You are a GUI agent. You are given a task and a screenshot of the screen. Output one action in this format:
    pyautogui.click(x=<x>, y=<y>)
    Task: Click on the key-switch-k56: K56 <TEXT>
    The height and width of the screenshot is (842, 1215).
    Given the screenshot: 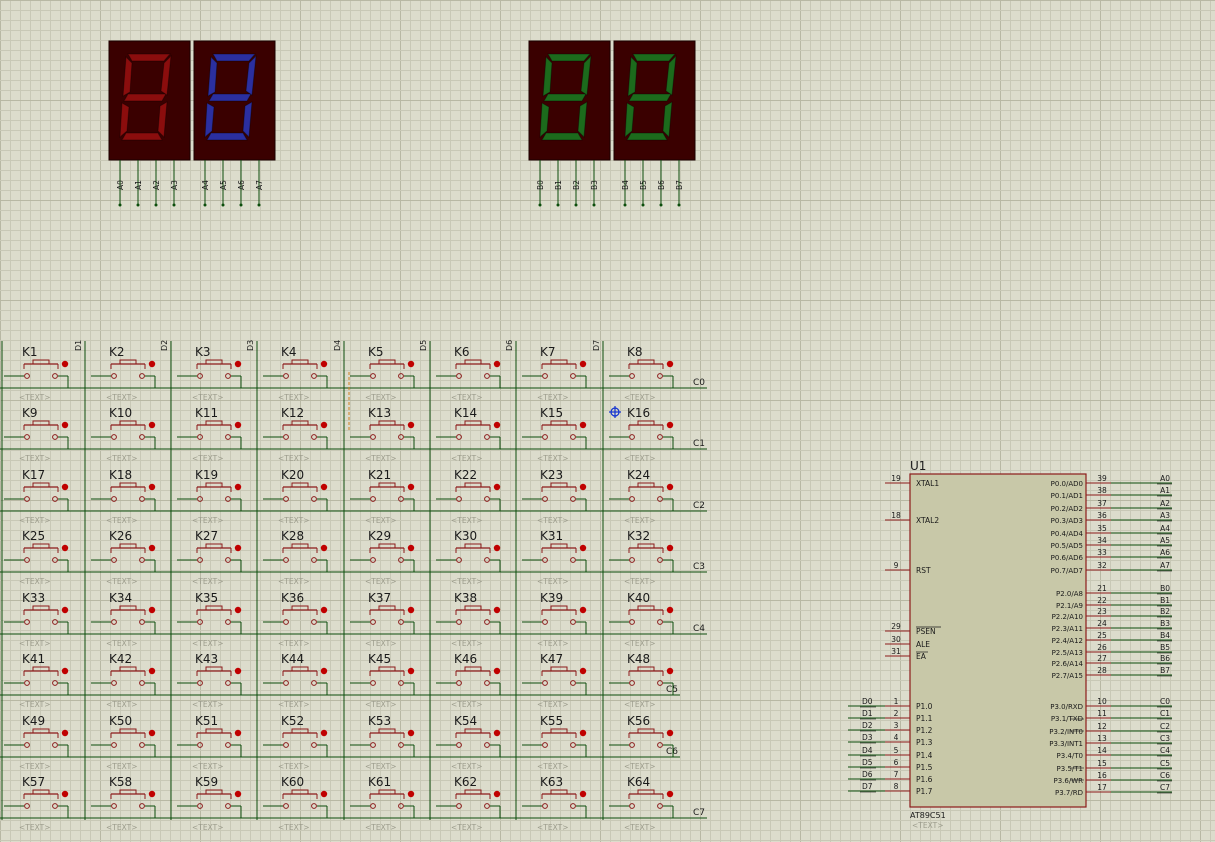 What is the action you would take?
    pyautogui.click(x=641, y=742)
    